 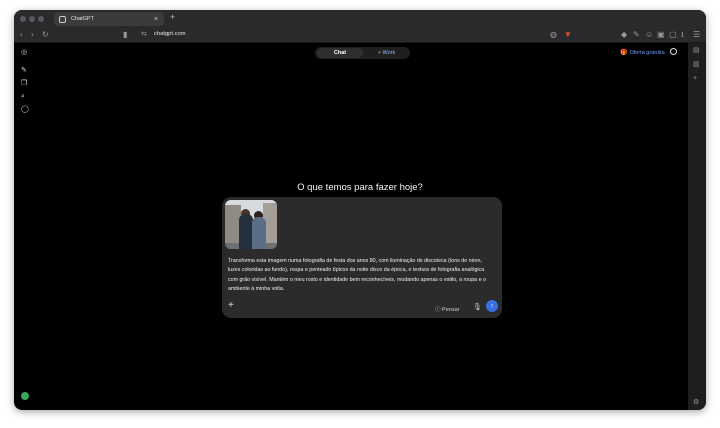 I want to click on zoom-window-dot, so click(x=41, y=19).